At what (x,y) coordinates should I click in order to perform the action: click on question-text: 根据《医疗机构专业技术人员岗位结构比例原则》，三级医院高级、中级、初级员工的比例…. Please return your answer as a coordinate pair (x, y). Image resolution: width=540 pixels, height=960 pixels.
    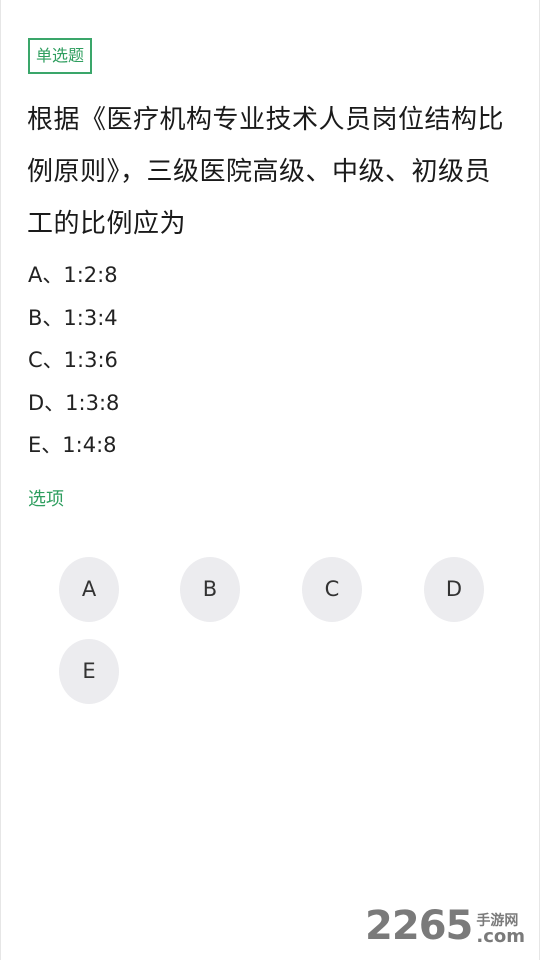
    Looking at the image, I should click on (266, 172).